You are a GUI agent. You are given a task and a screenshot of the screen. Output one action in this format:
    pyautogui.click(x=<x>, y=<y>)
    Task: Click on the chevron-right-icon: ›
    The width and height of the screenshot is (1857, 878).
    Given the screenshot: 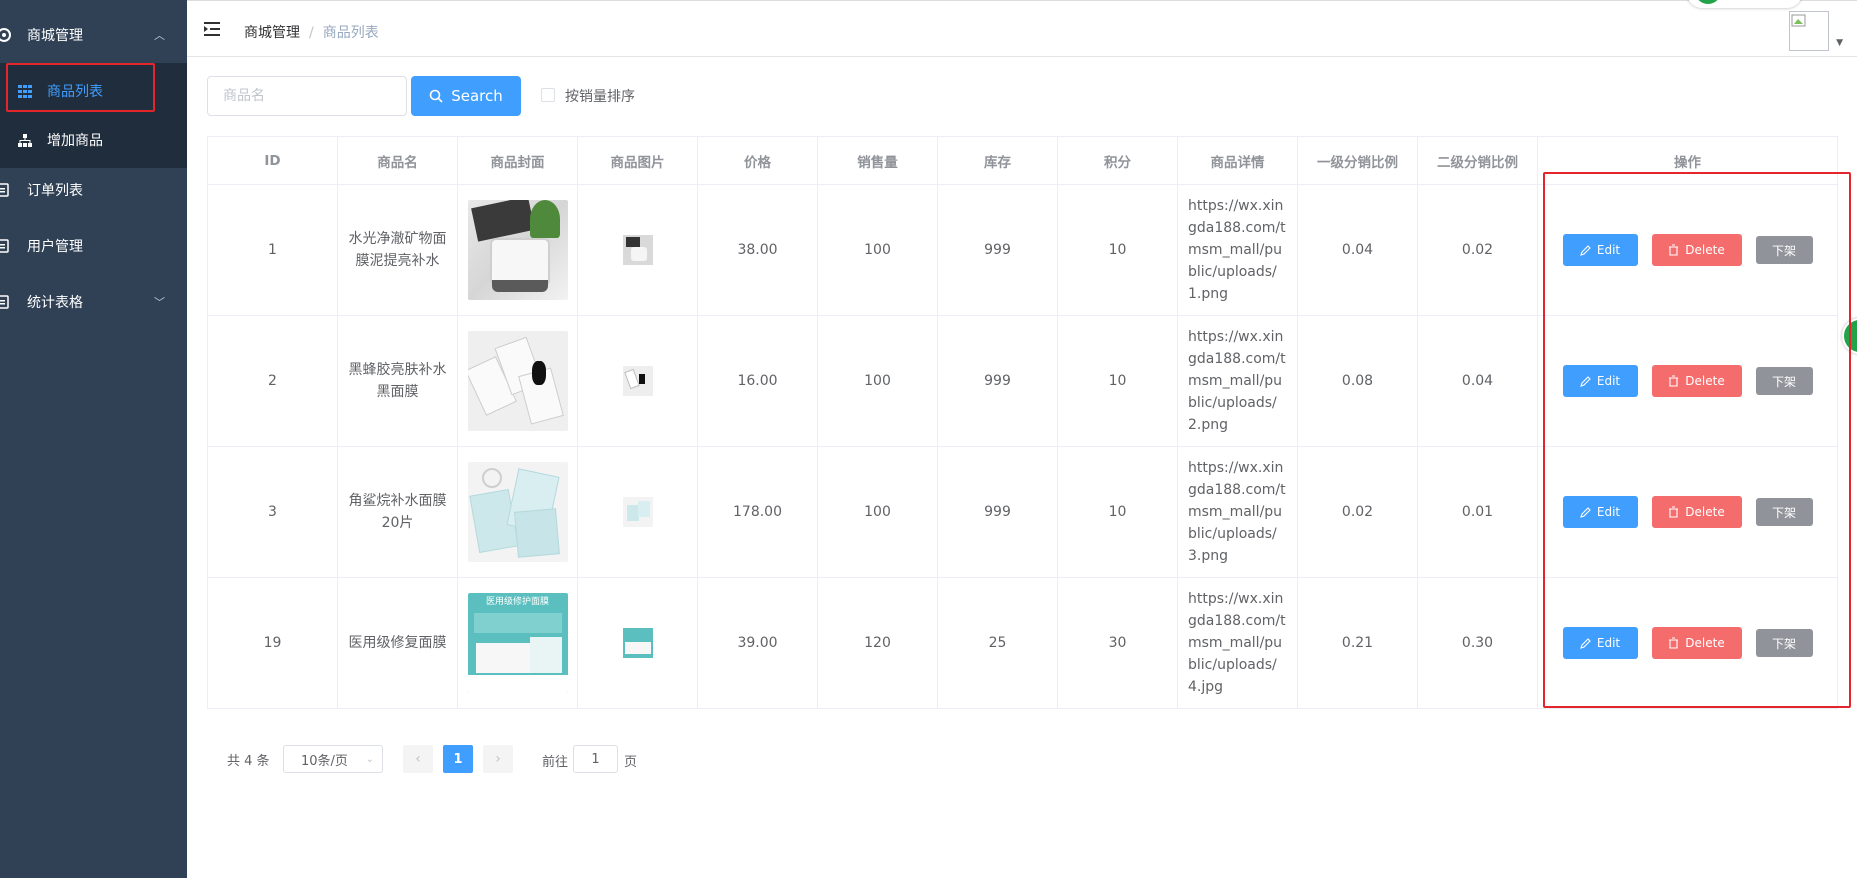 What is the action you would take?
    pyautogui.click(x=498, y=759)
    